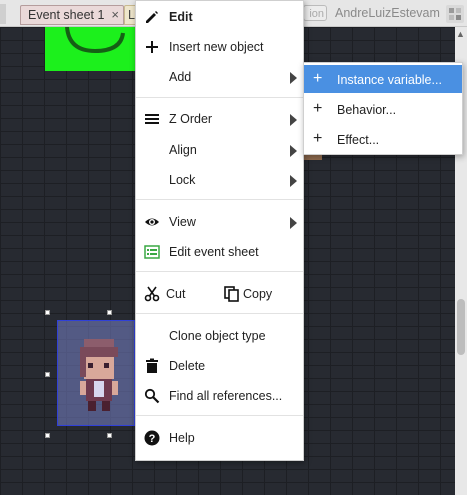  I want to click on menu-item-edit: Edit, so click(219, 17).